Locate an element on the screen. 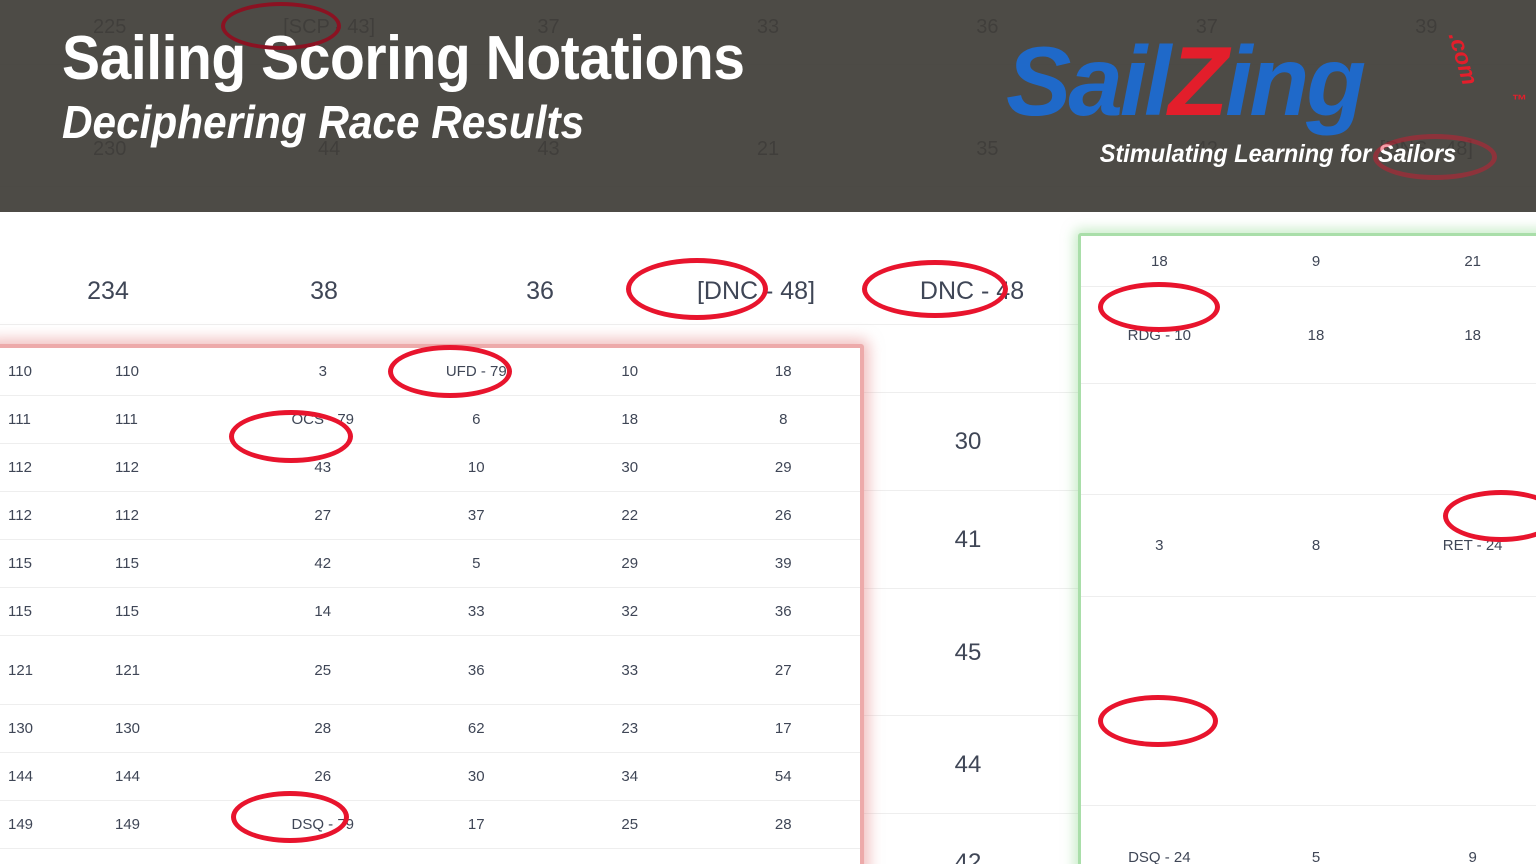  cell-race-ret: RET - 24 is located at coordinates (1465, 545).